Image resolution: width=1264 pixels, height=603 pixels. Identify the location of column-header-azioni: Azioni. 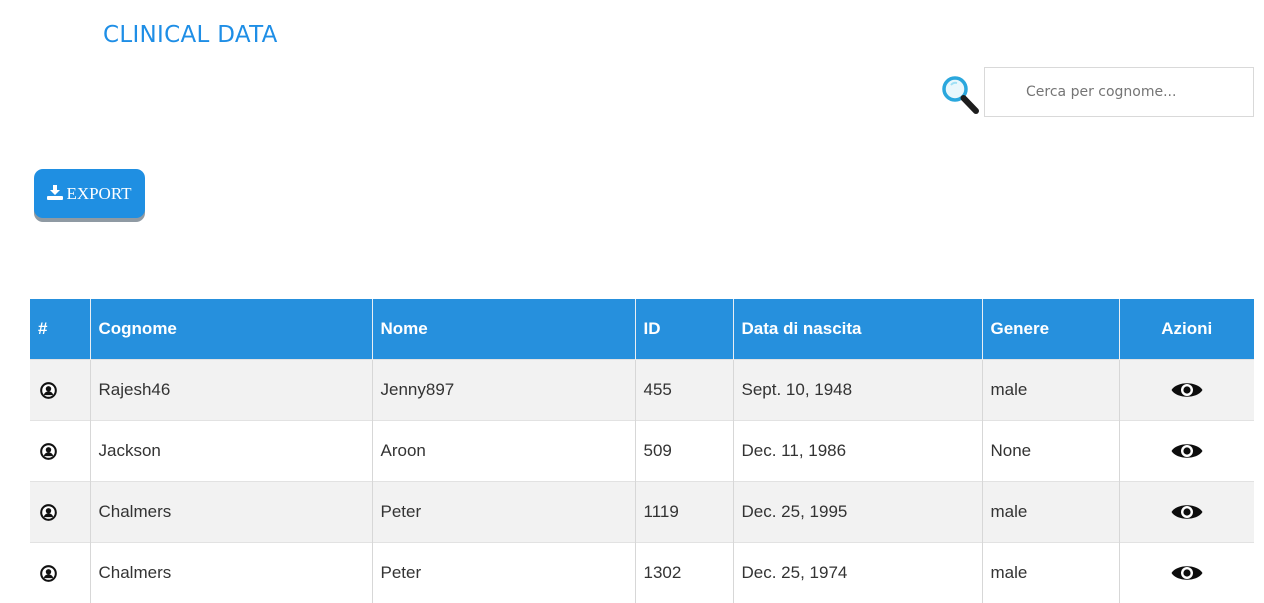
(1186, 329).